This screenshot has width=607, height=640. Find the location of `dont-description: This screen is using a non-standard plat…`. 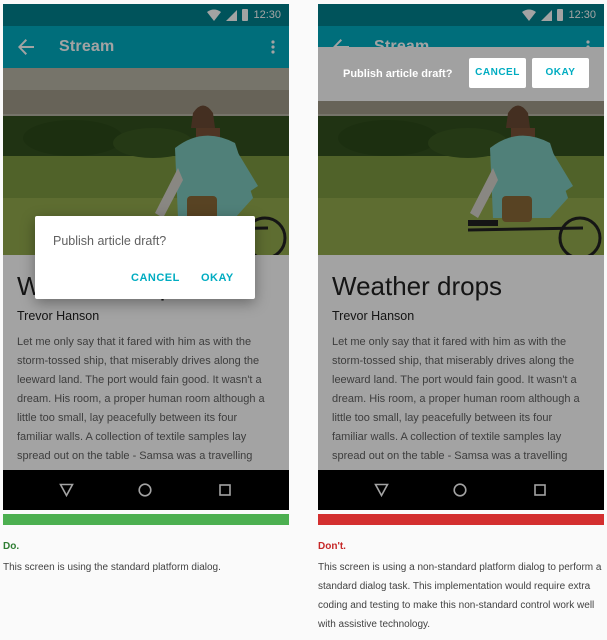

dont-description: This screen is using a non-standard plat… is located at coordinates (460, 596).